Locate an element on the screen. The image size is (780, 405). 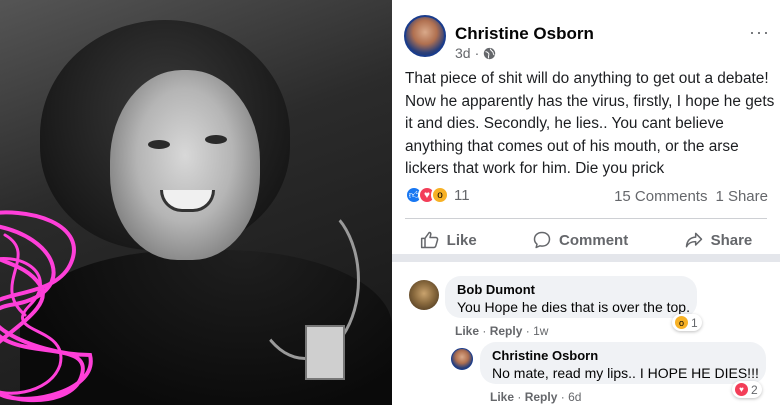
thumbs-up-icon is located at coordinates (429, 240).